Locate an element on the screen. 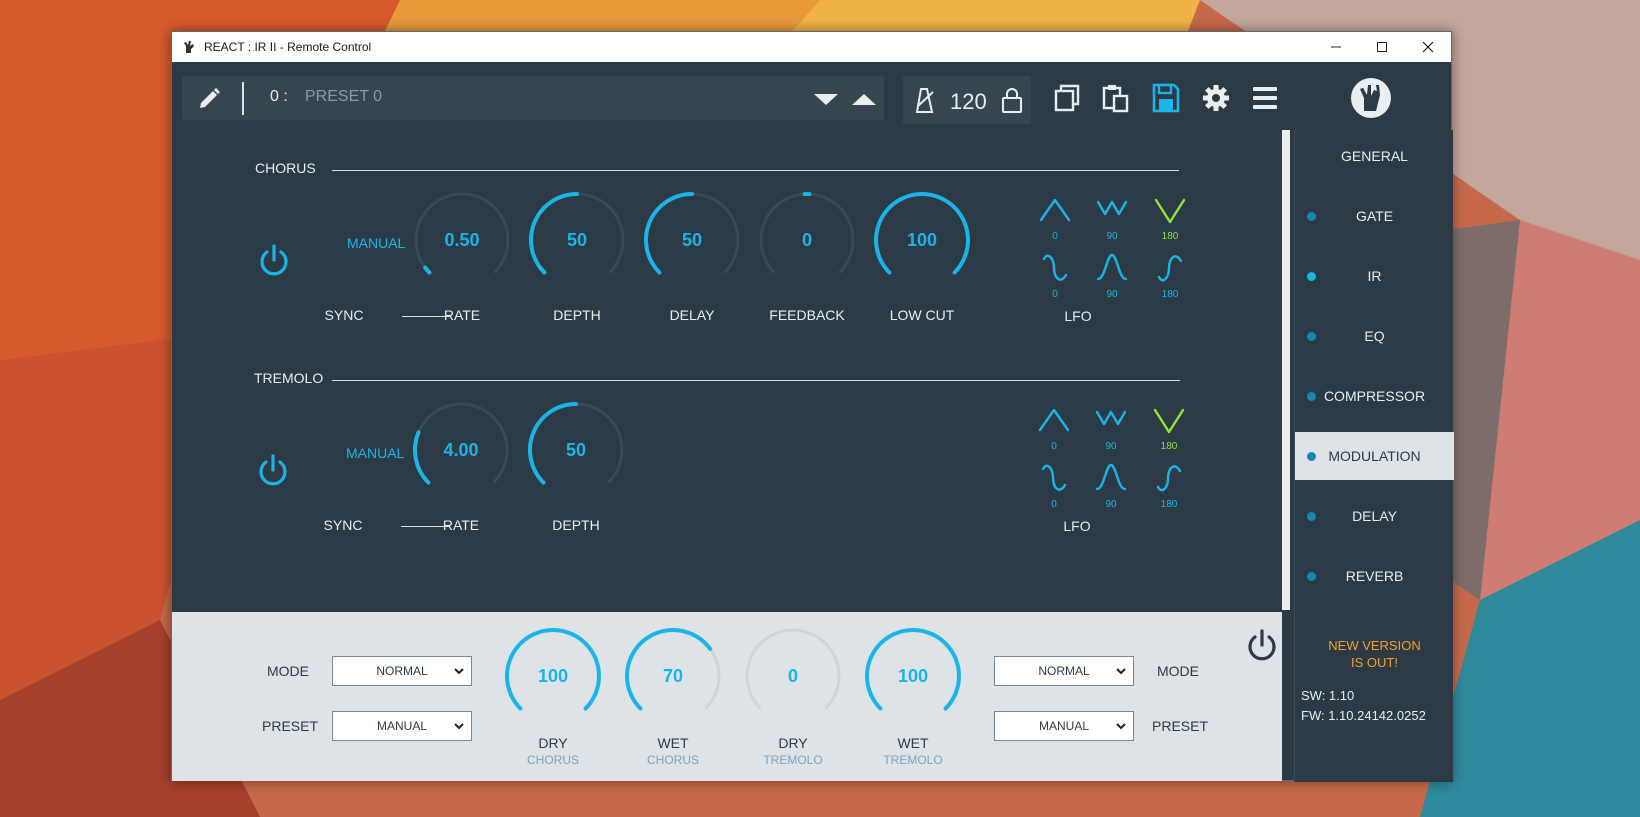 This screenshot has width=1640, height=817. chorus-rate-knob: 0.50 is located at coordinates (462, 240).